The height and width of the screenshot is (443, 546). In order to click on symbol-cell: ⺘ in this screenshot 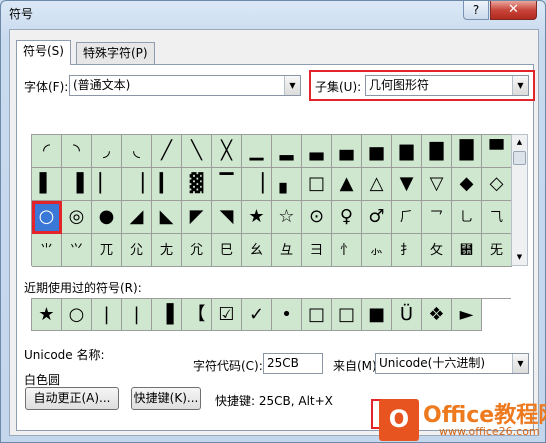, I will do `click(407, 250)`.